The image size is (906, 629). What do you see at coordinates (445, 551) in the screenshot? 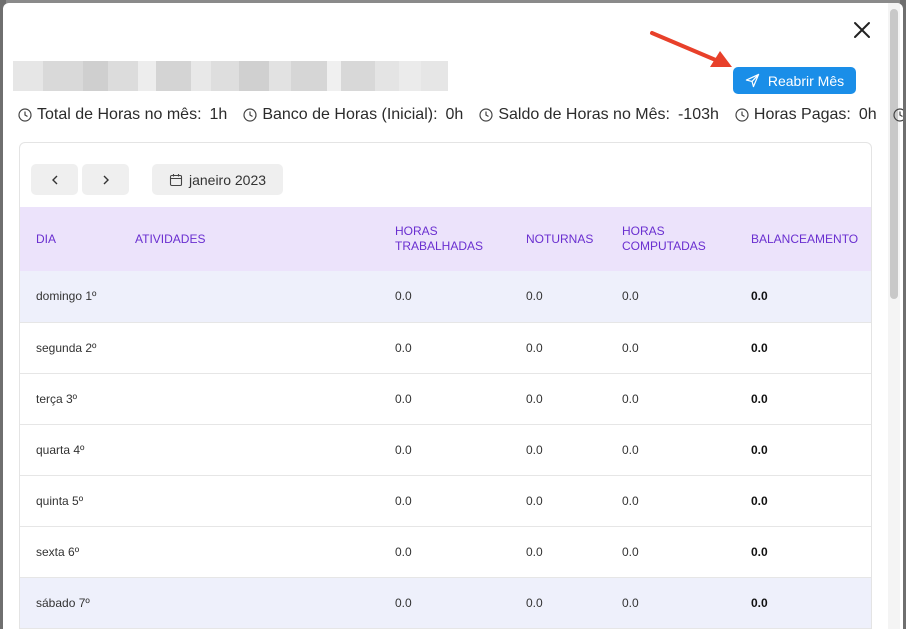
I see `table-row: sexta 6º 0.0 0.0 0.0 0.0` at bounding box center [445, 551].